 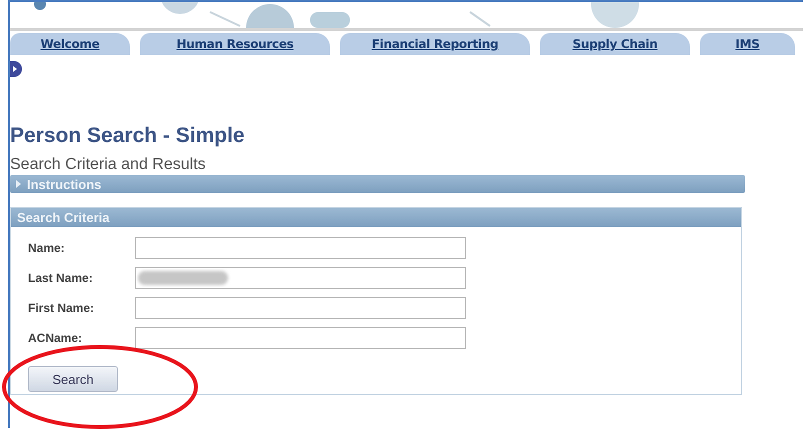 I want to click on expand-arrow-icon, so click(x=16, y=69).